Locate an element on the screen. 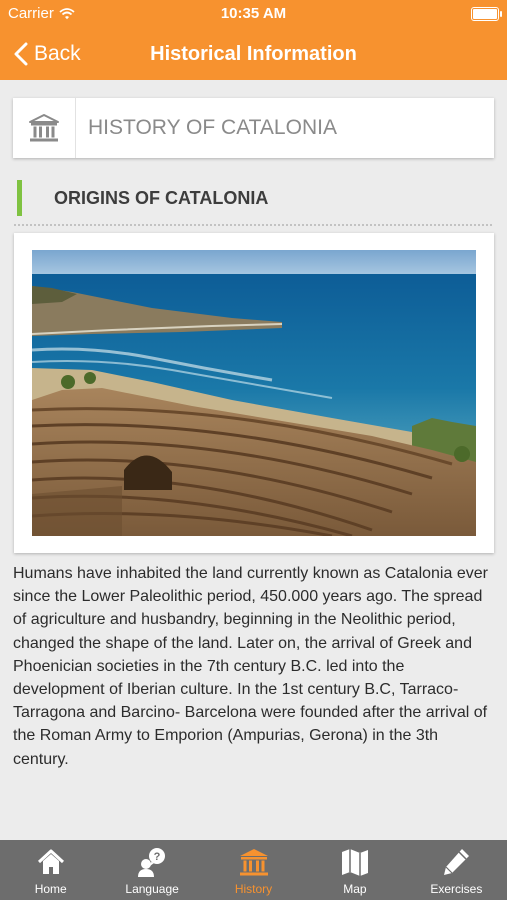  tab-language: ? Language is located at coordinates (151, 870).